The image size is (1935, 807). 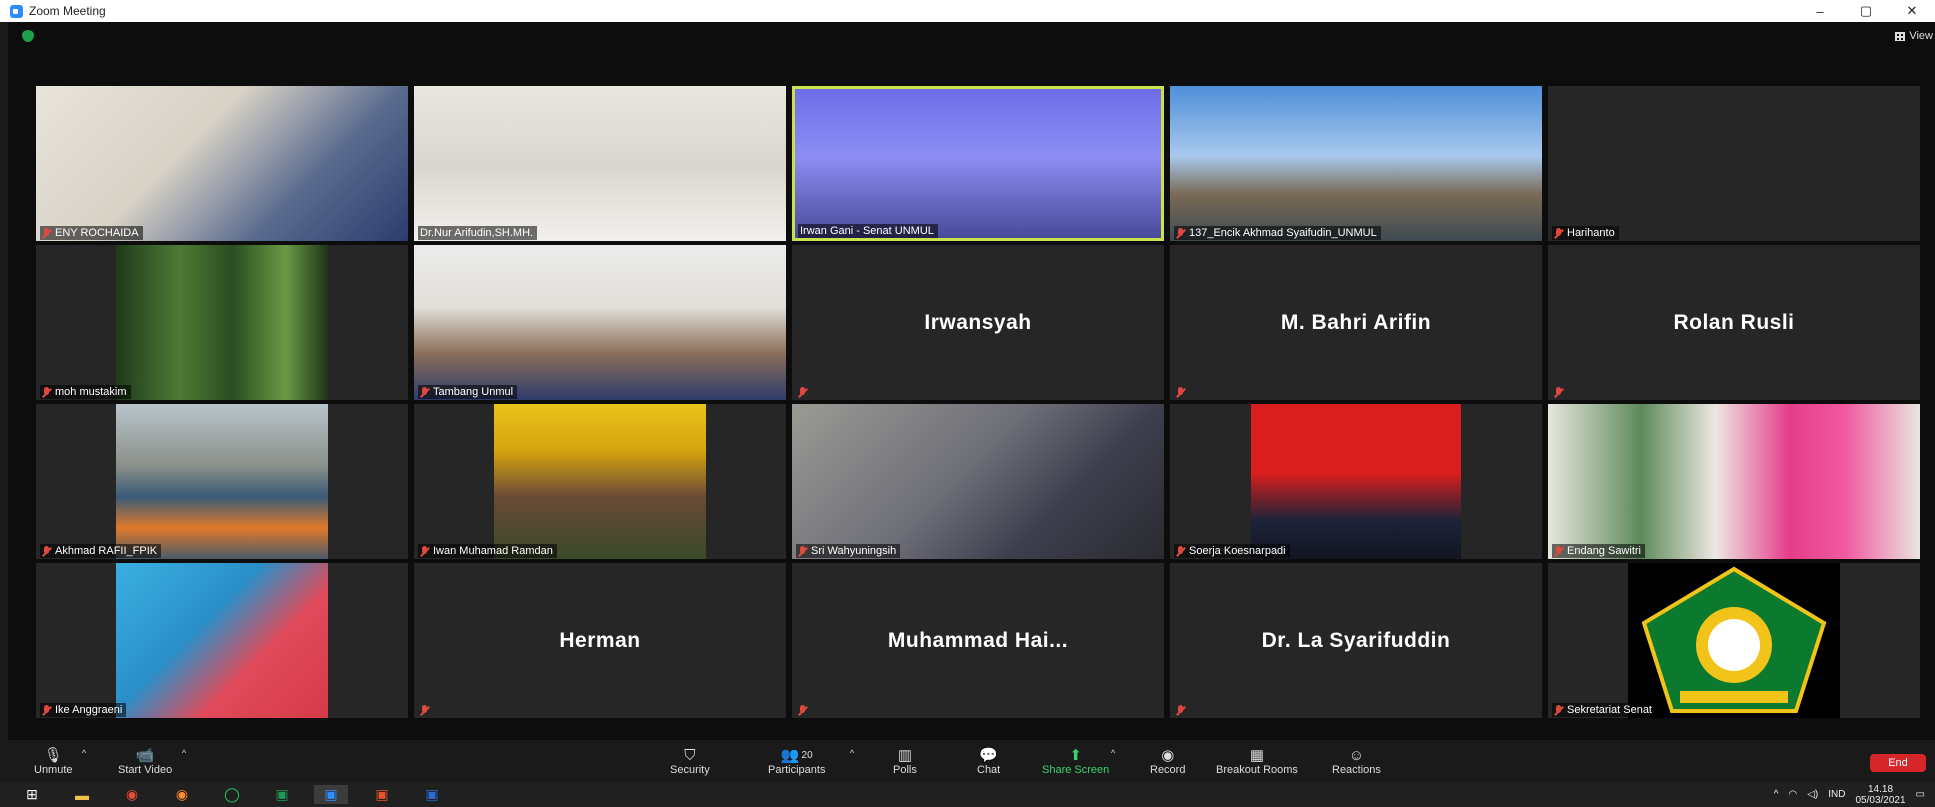 What do you see at coordinates (1168, 755) in the screenshot?
I see `record-icon: ◉` at bounding box center [1168, 755].